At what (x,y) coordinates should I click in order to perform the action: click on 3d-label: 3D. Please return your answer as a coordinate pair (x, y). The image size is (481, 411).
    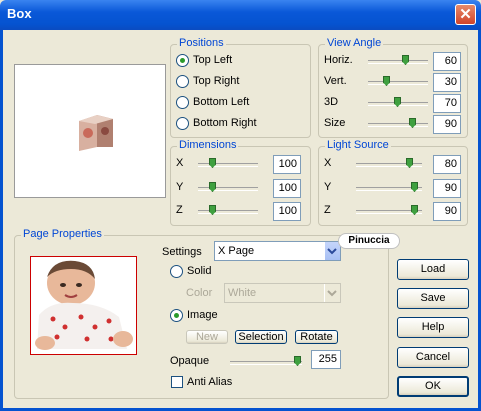
    Looking at the image, I should click on (331, 102).